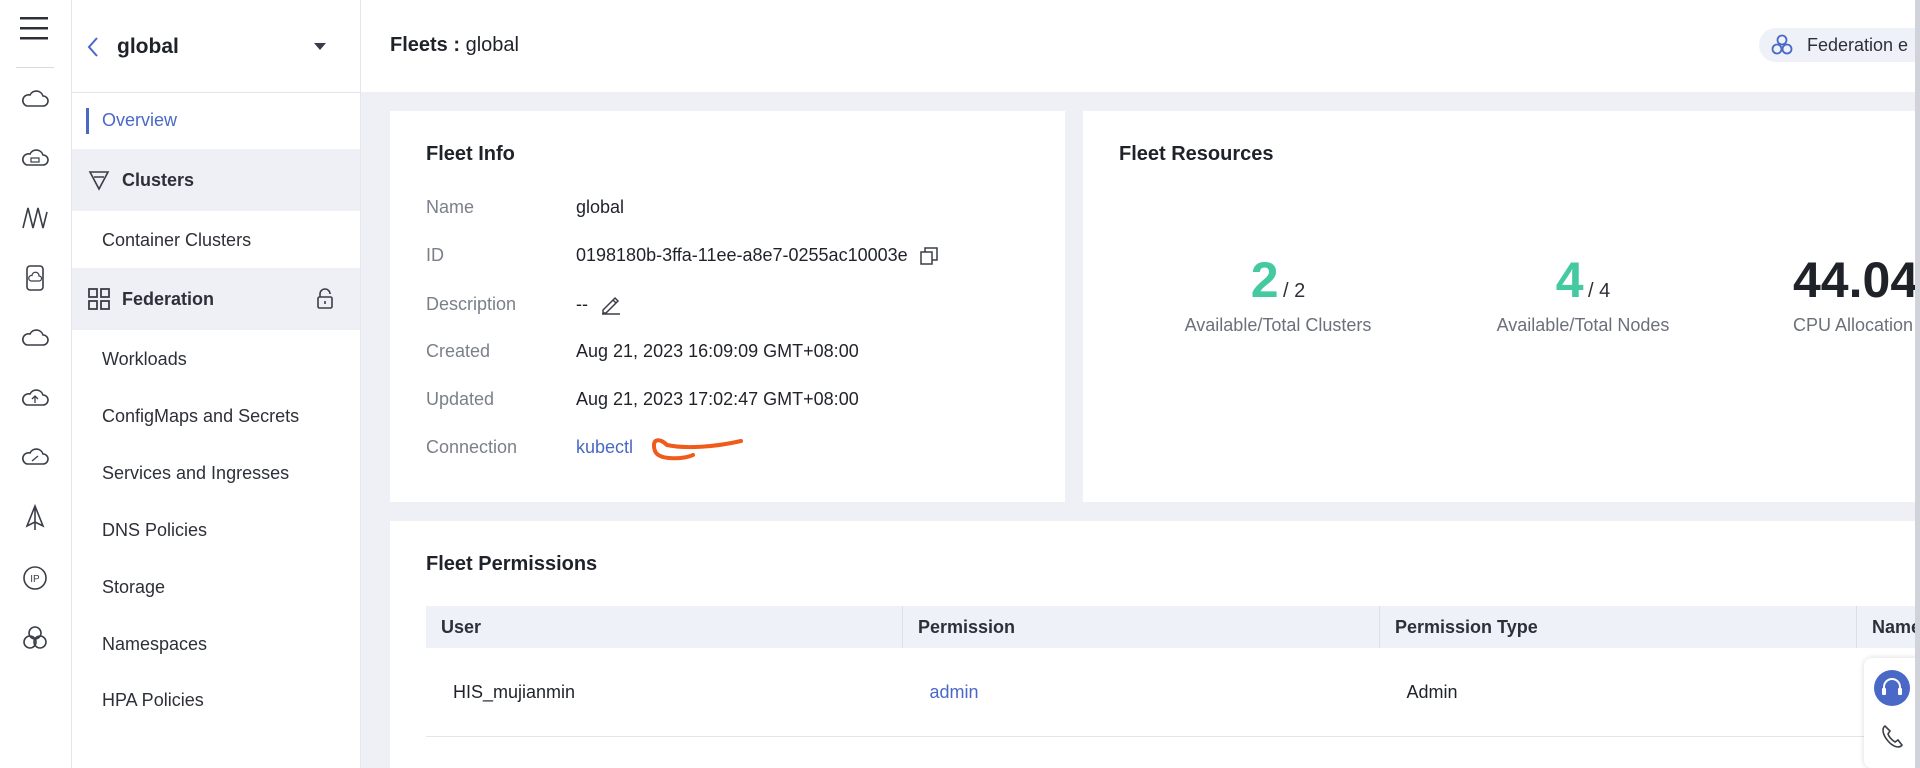 This screenshot has width=1920, height=768. What do you see at coordinates (35, 458) in the screenshot?
I see `cloud-link-icon` at bounding box center [35, 458].